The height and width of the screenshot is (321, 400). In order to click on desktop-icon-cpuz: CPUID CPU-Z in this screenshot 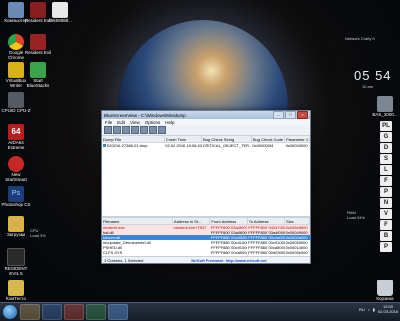, I will do `click(16, 102)`.